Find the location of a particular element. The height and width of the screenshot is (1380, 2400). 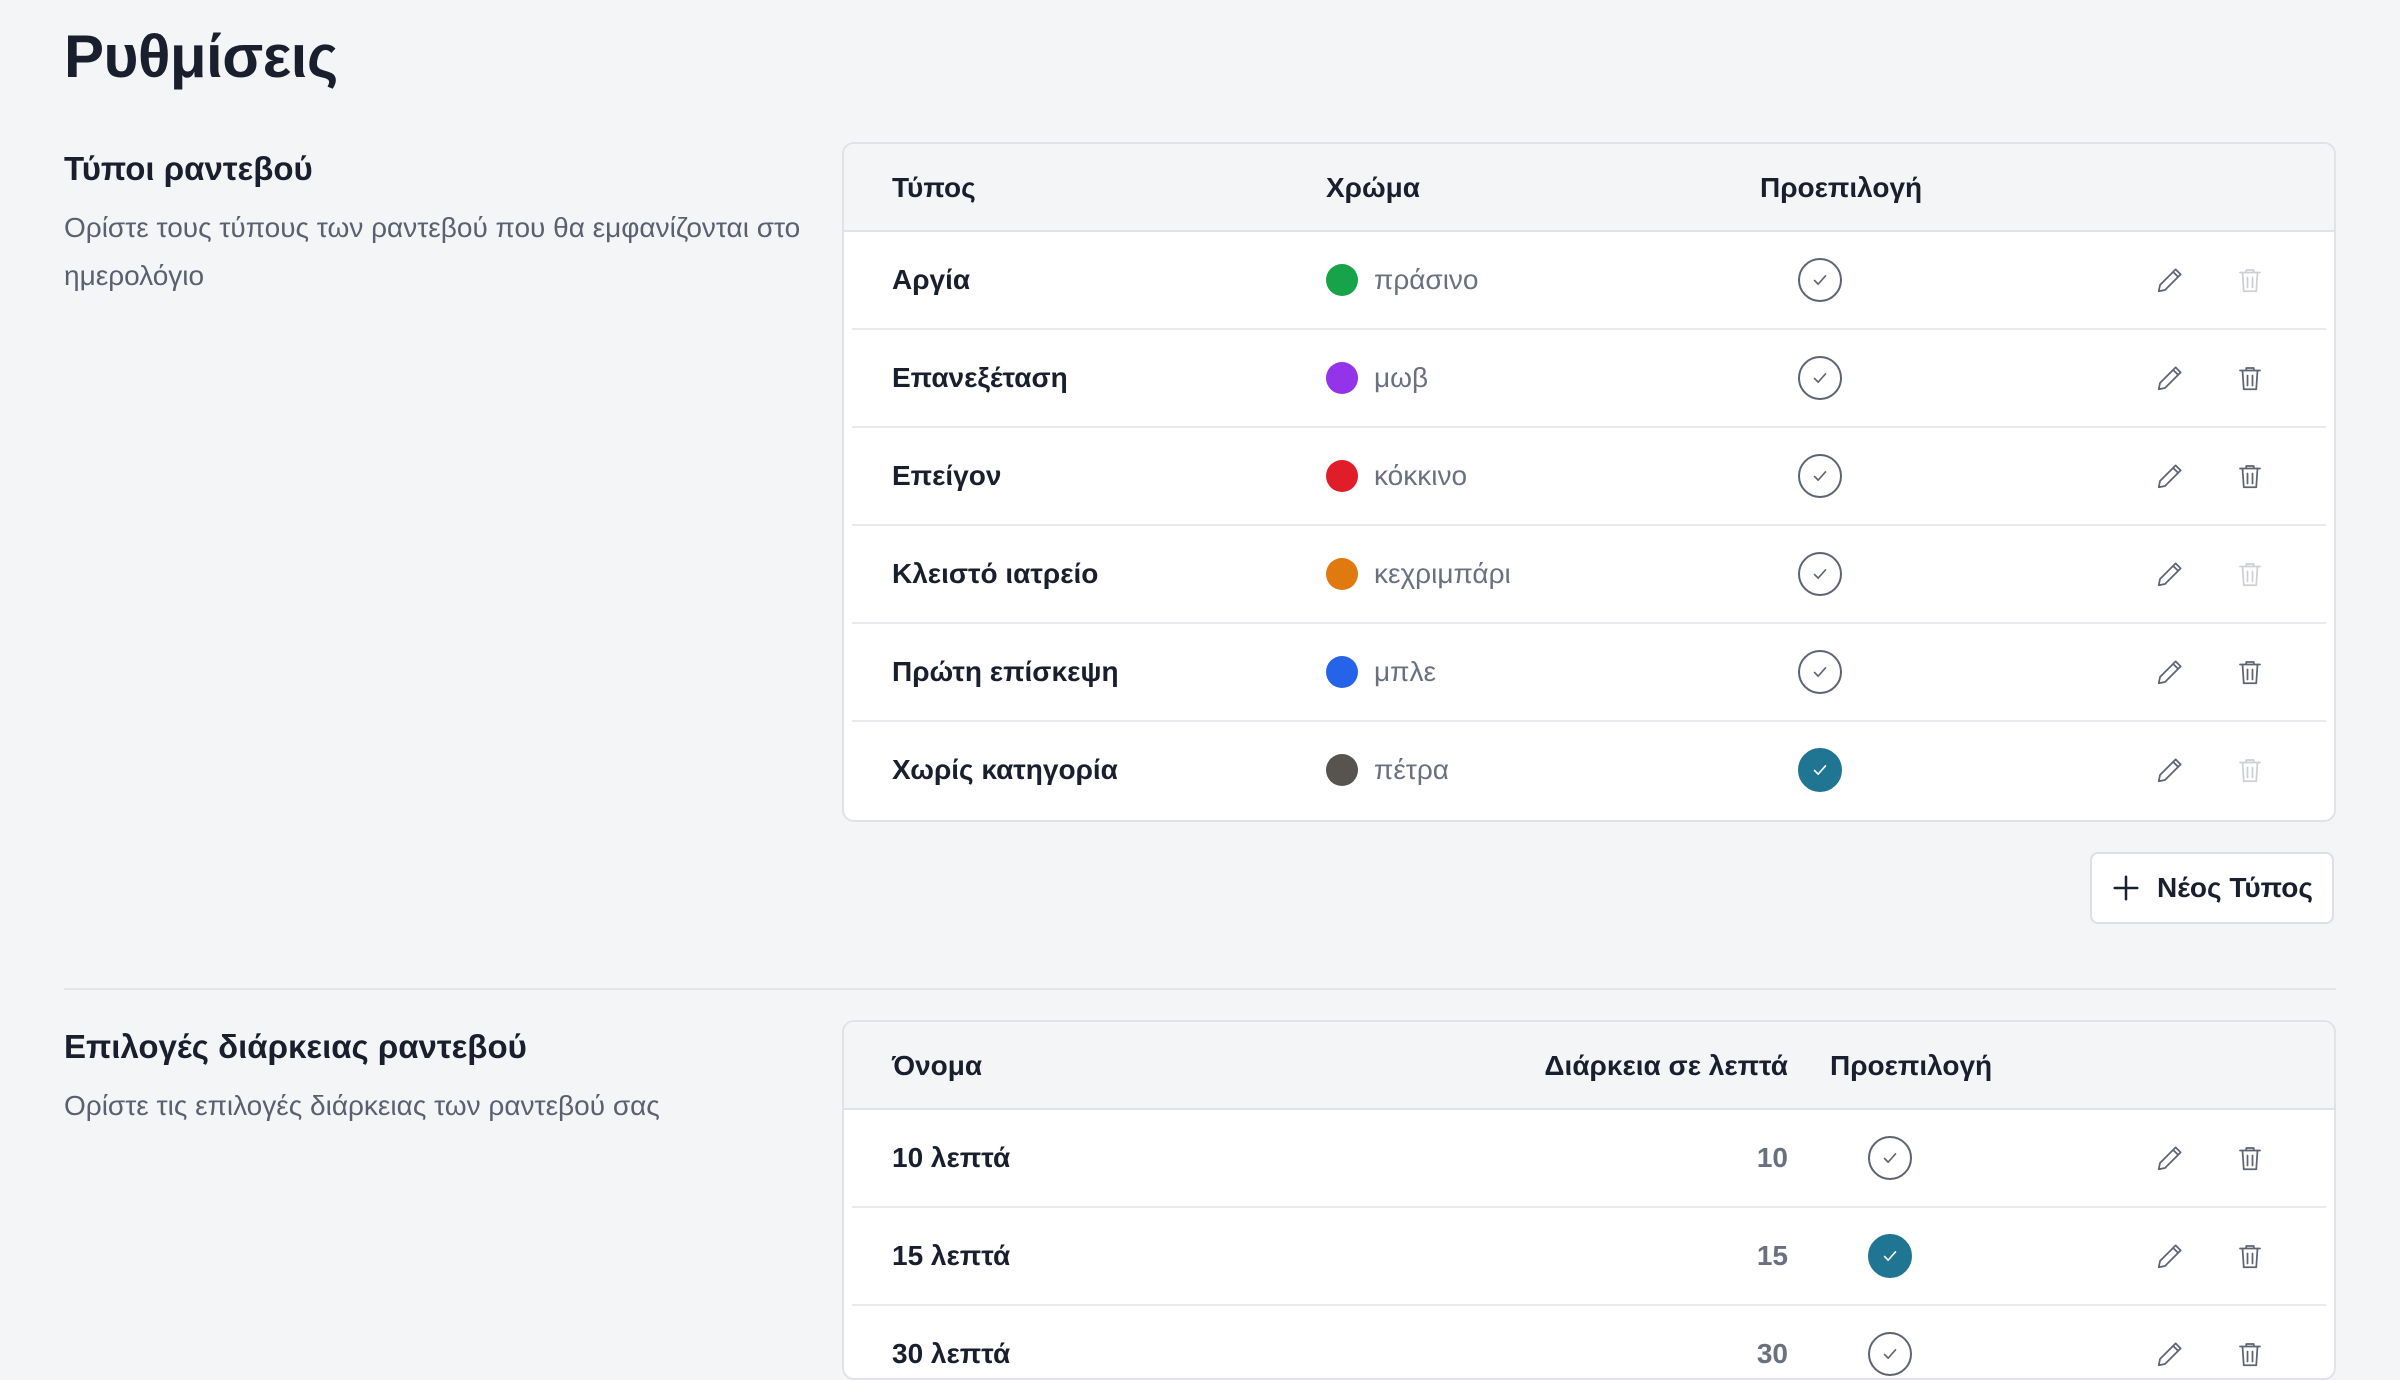

table-row: 10 λεπτά 10 is located at coordinates (1589, 1159).